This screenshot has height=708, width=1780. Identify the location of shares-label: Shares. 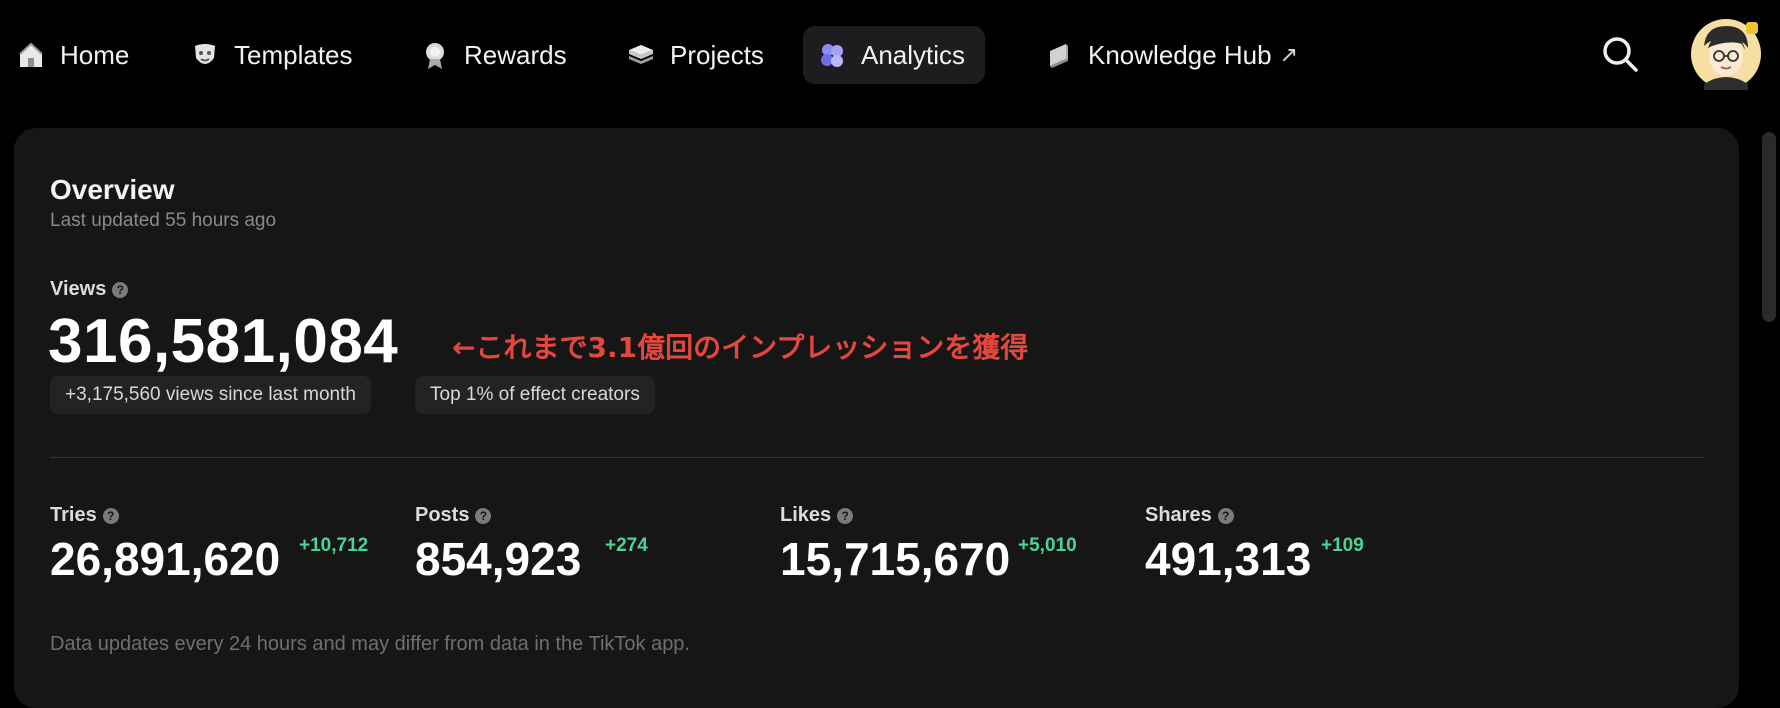
(1178, 515).